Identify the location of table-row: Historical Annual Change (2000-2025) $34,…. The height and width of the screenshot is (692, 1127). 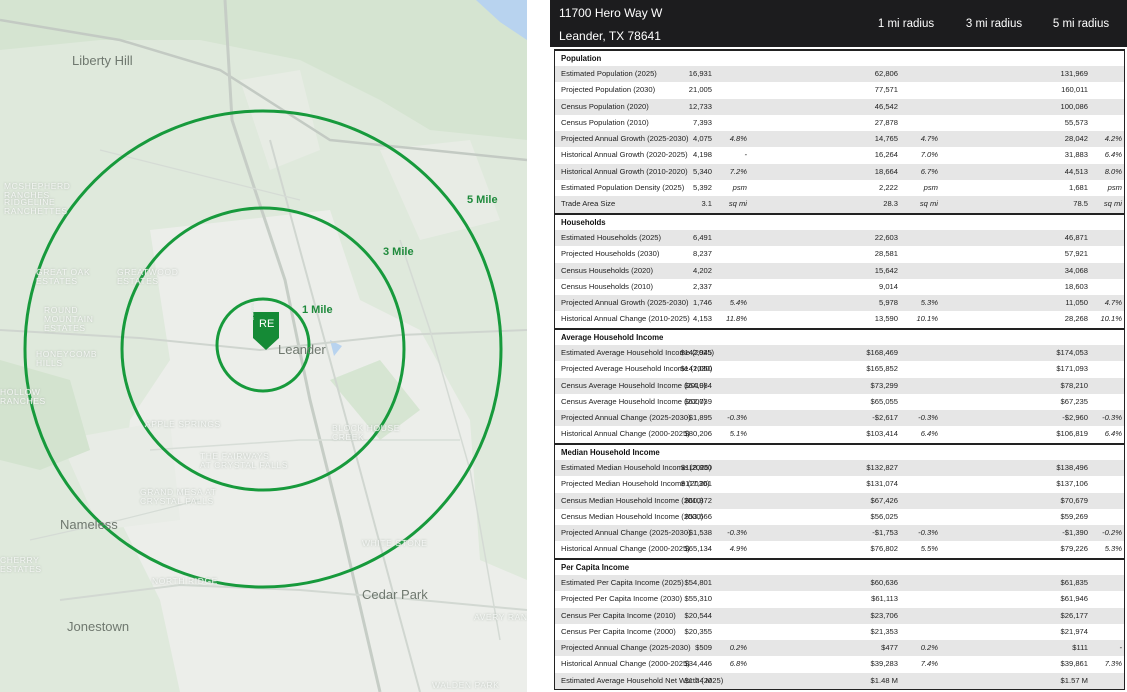
(839, 664).